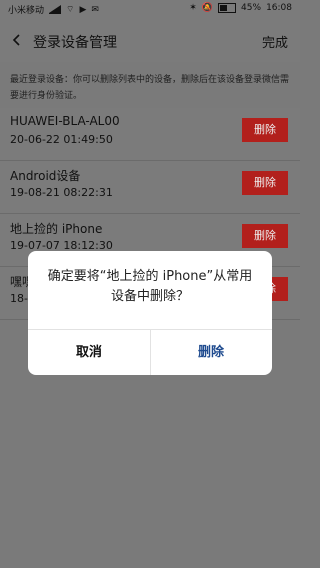  Describe the element at coordinates (70, 10) in the screenshot. I see `wifi-icon: ⌔` at that location.